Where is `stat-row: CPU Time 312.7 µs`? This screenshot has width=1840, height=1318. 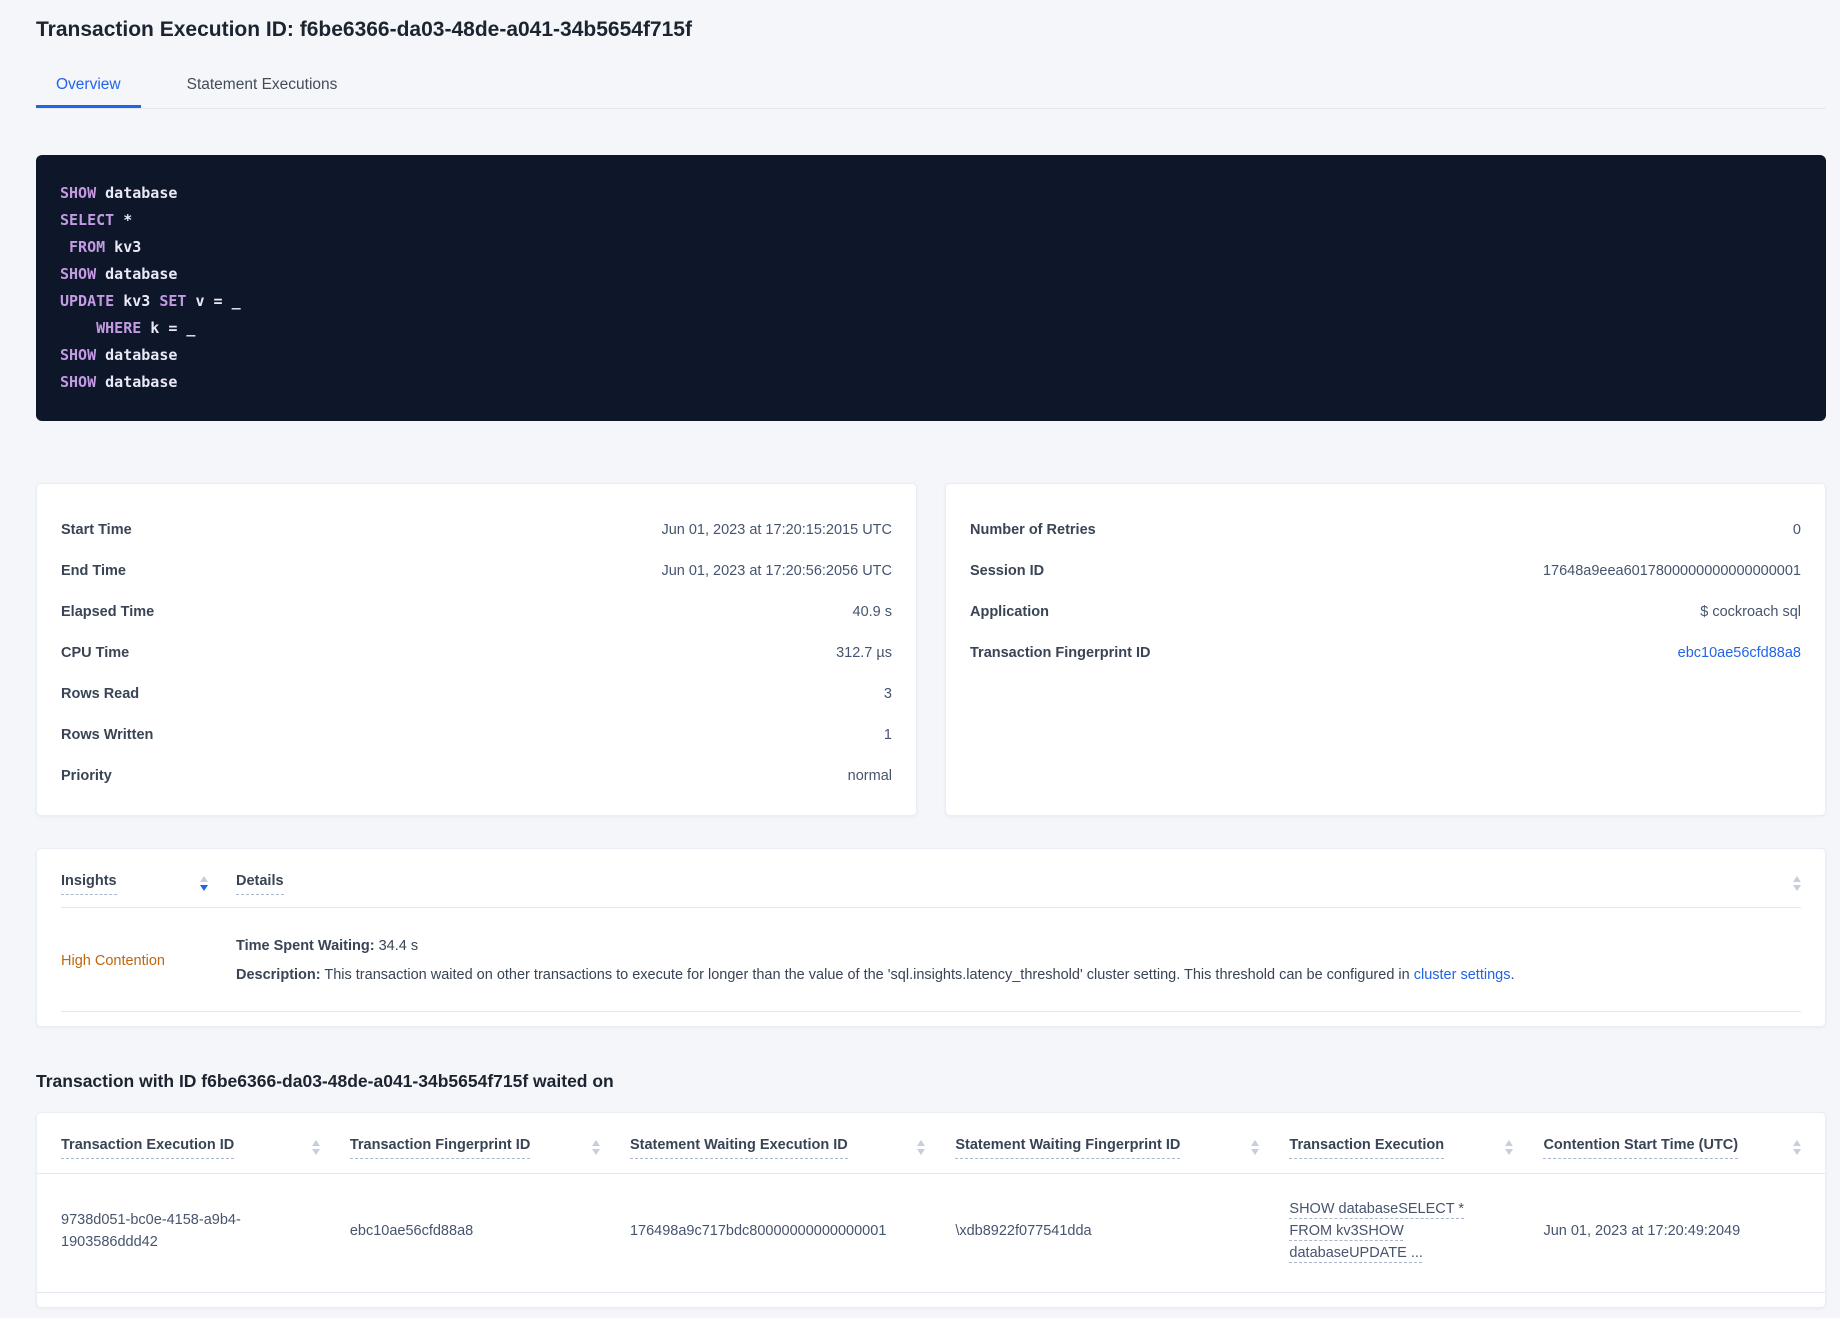 stat-row: CPU Time 312.7 µs is located at coordinates (476, 653).